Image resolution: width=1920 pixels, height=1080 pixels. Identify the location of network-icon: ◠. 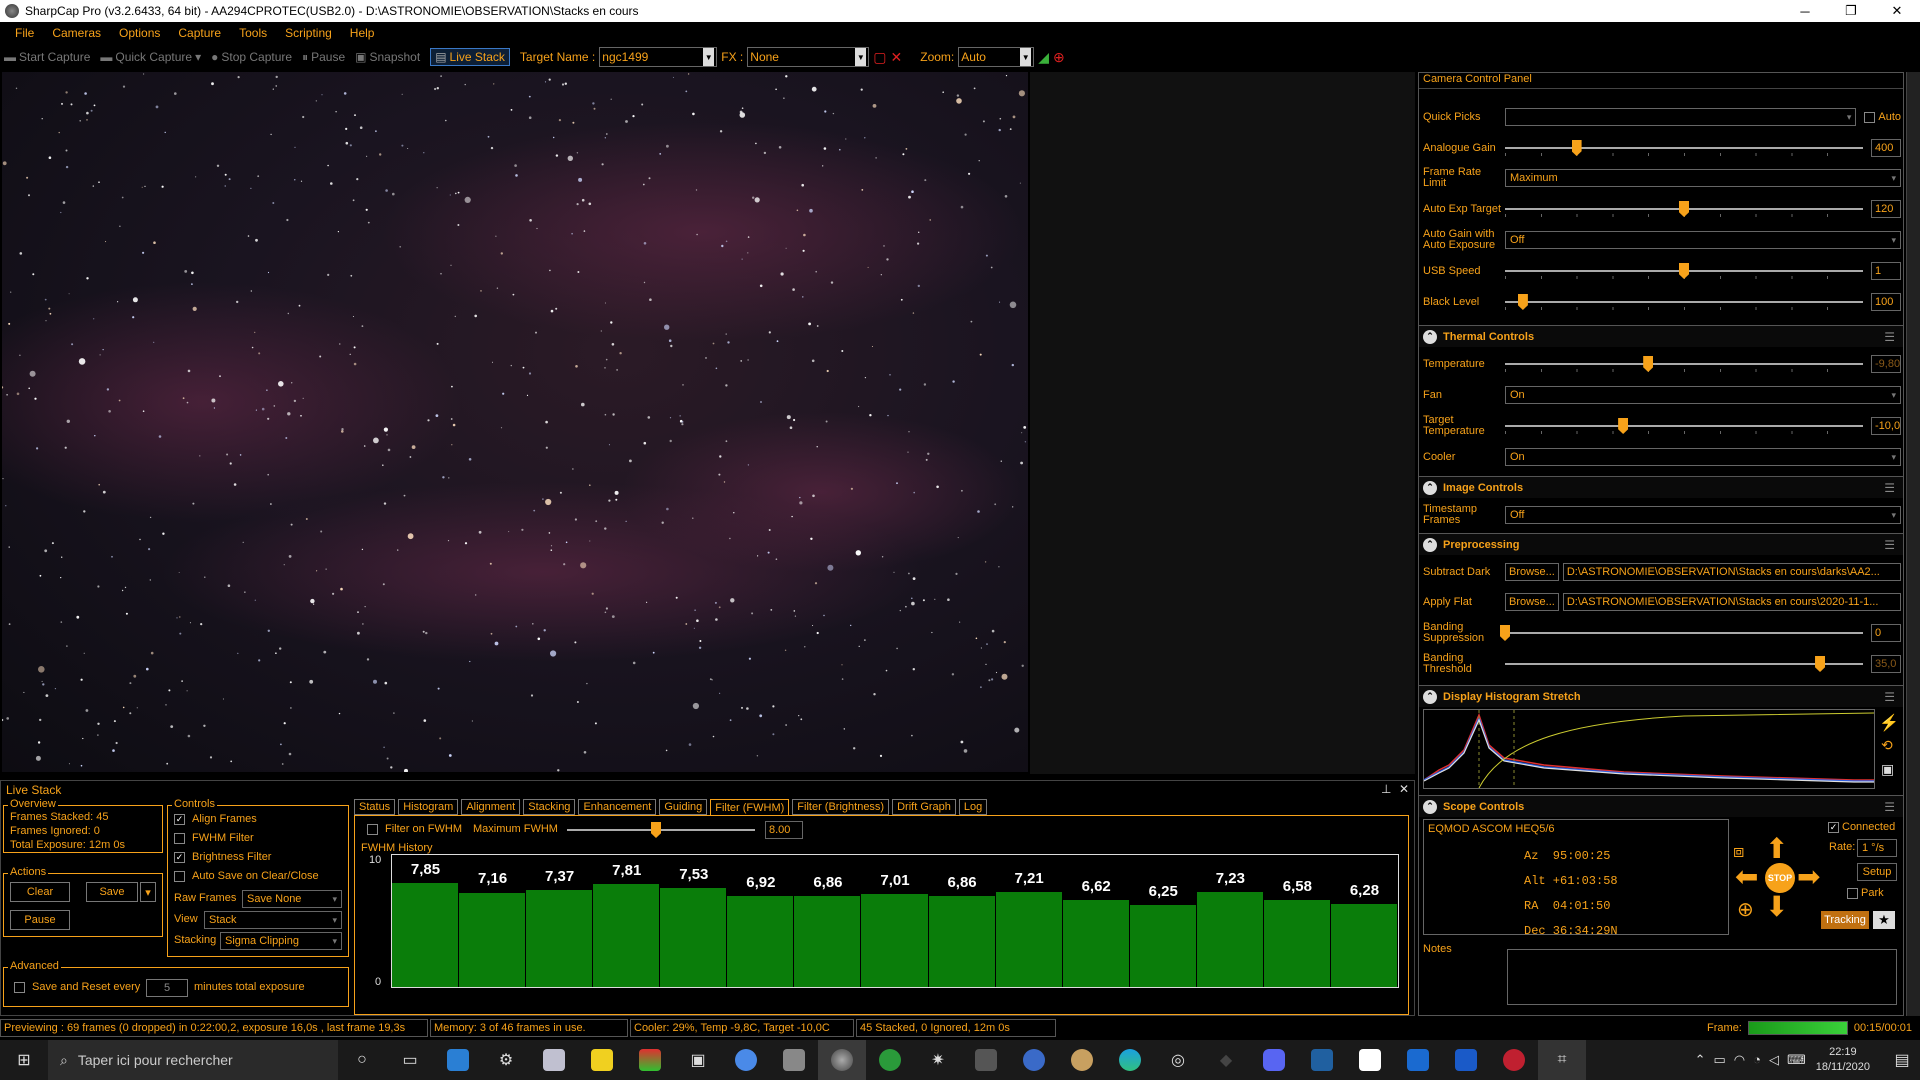
(1739, 1060).